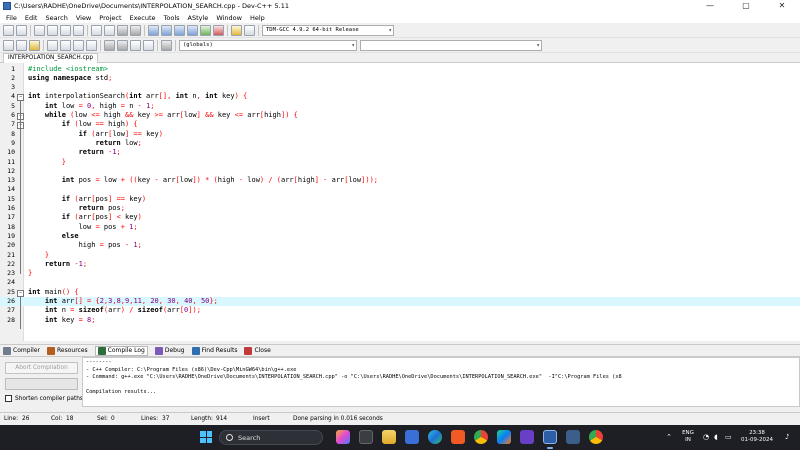 This screenshot has height=450, width=800. What do you see at coordinates (782, 6) in the screenshot?
I see `close-window-button: ✕` at bounding box center [782, 6].